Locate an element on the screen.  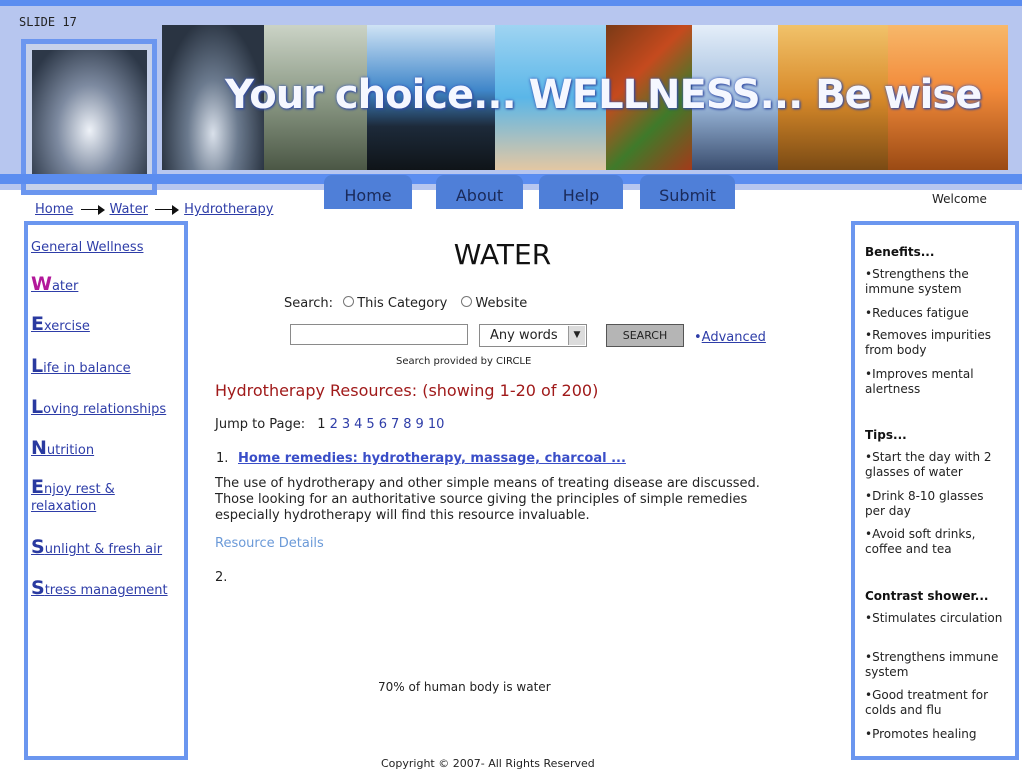
result-number: 1. is located at coordinates (222, 458).